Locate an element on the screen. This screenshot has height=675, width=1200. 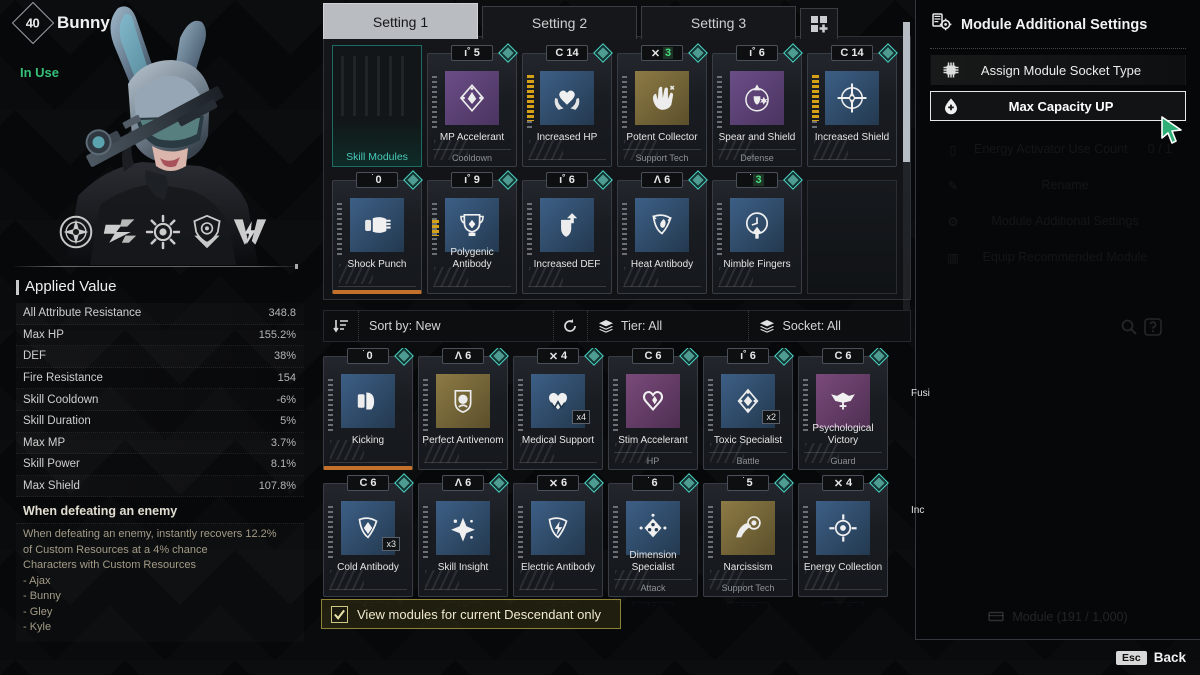
ability-icon-row is located at coordinates (163, 232).